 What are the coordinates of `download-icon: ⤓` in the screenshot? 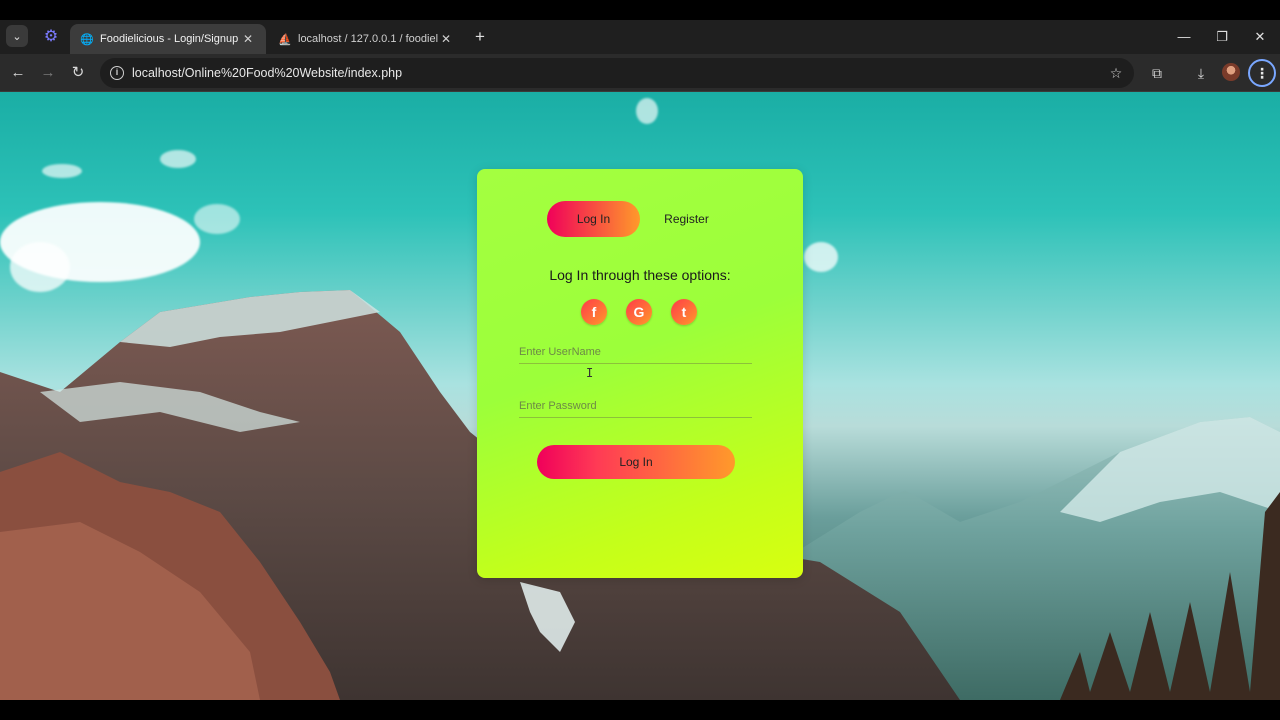 It's located at (1201, 73).